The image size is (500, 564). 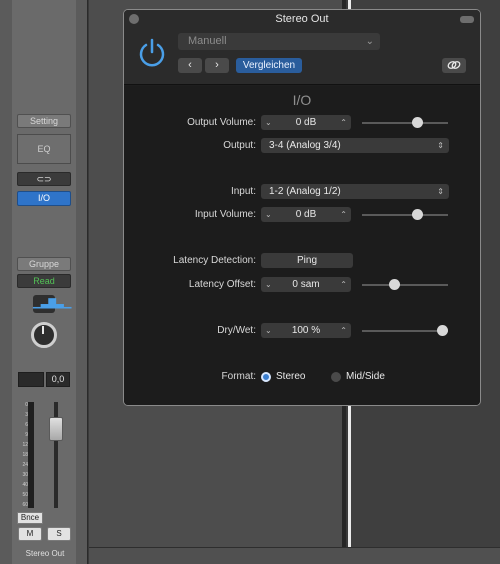 I want to click on midside-label: Mid/Side, so click(x=365, y=376).